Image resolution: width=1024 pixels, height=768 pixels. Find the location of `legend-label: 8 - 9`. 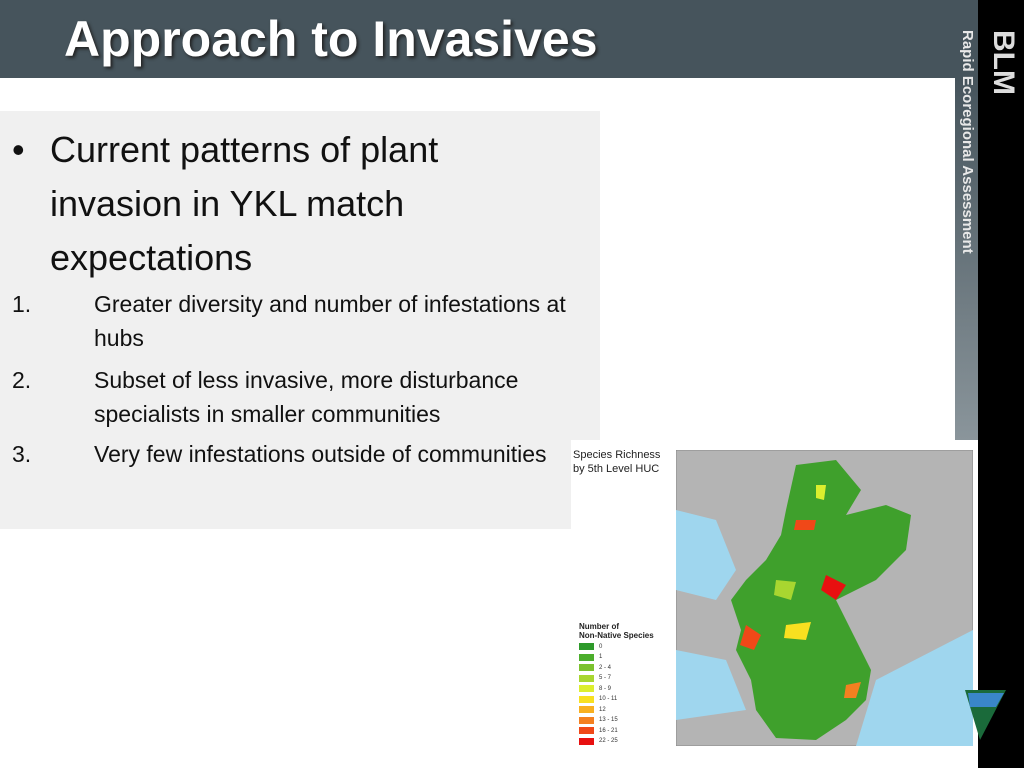

legend-label: 8 - 9 is located at coordinates (605, 688).